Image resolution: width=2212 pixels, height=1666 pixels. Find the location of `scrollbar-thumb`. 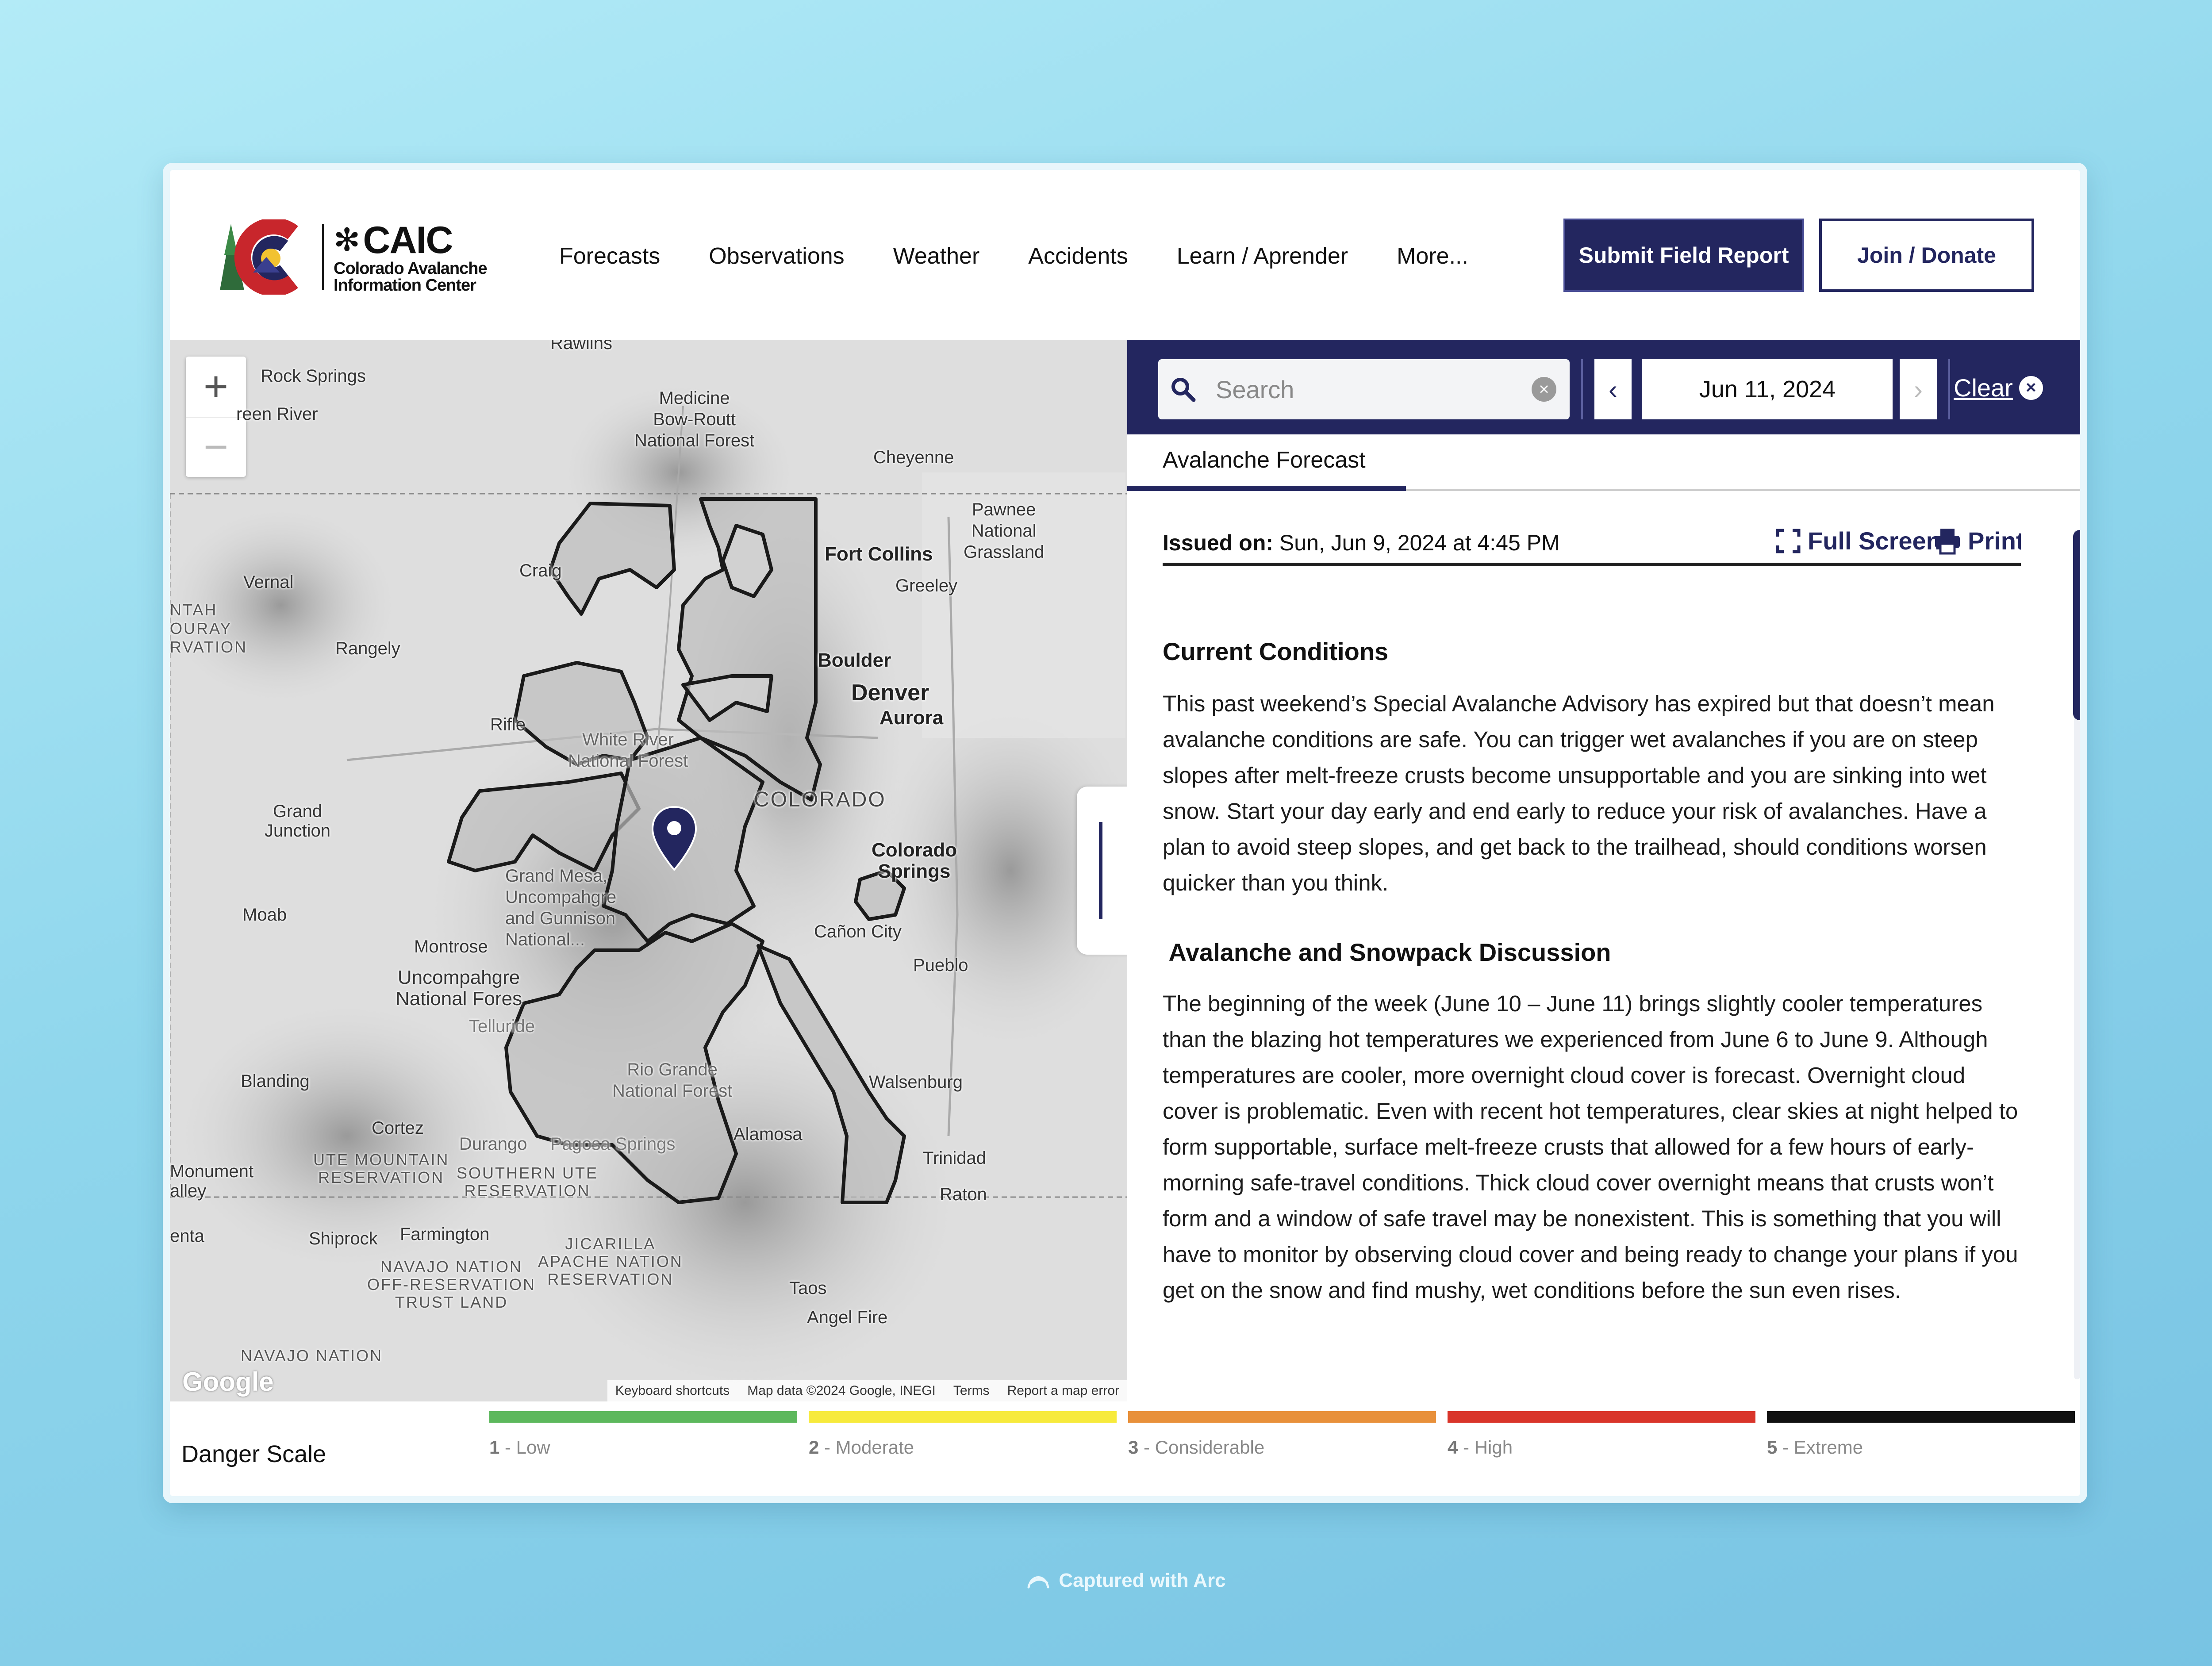

scrollbar-thumb is located at coordinates (2077, 625).